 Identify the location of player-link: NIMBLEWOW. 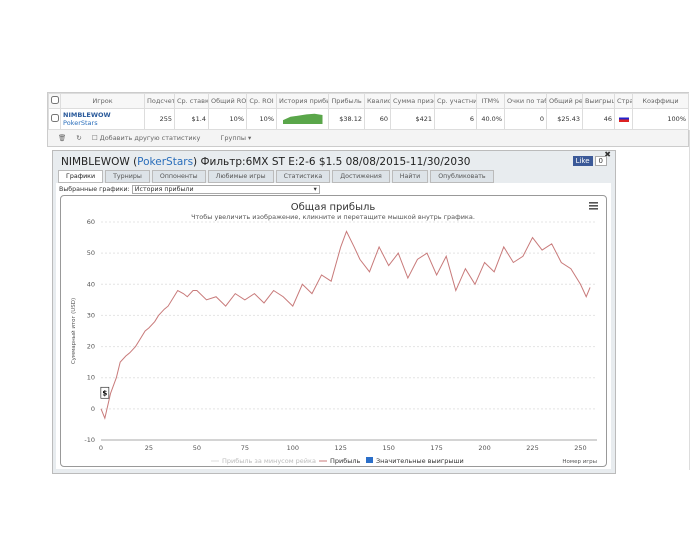
(102, 115).